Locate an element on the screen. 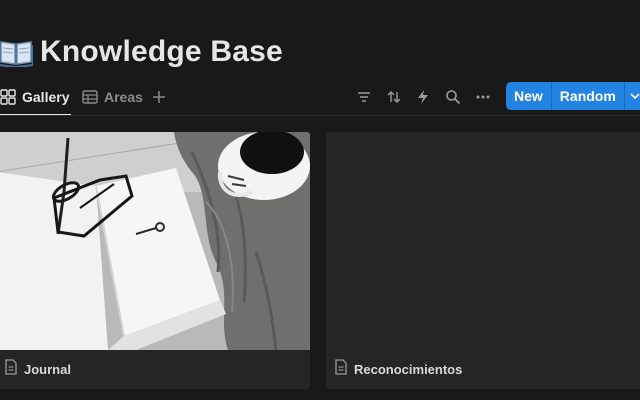  card-footer: Journal is located at coordinates (155, 369).